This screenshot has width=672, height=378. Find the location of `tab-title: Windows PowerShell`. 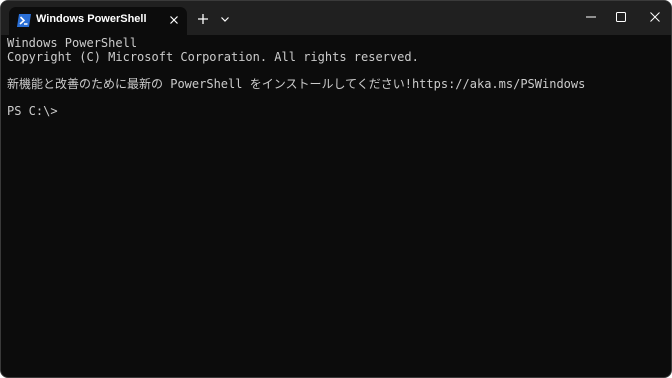

tab-title: Windows PowerShell is located at coordinates (91, 19).